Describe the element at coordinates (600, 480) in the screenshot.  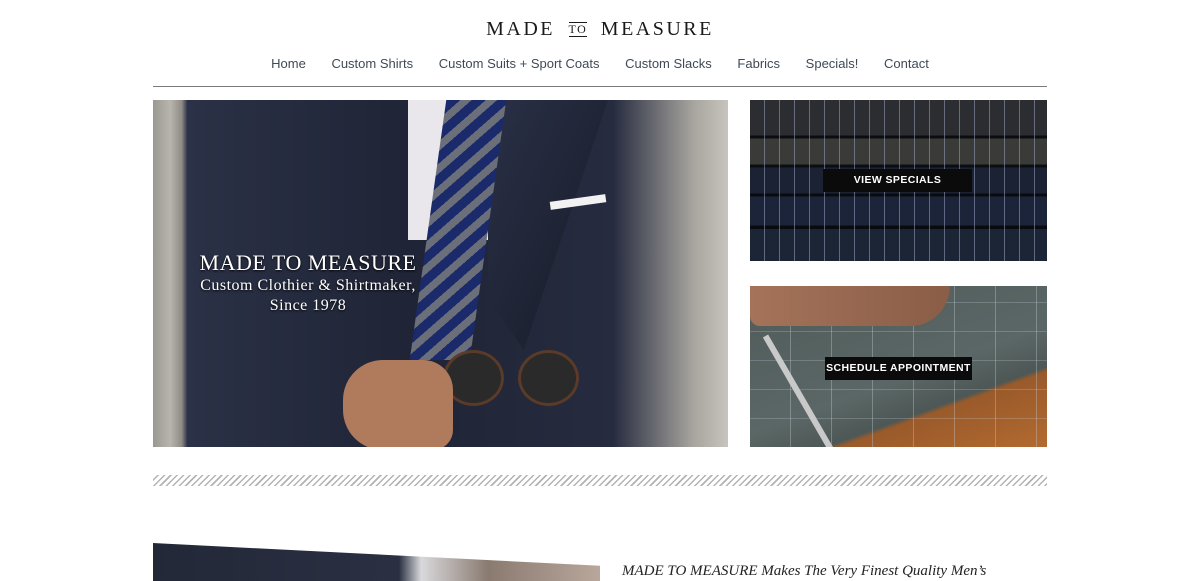
I see `diagonal-stripe-divider` at that location.